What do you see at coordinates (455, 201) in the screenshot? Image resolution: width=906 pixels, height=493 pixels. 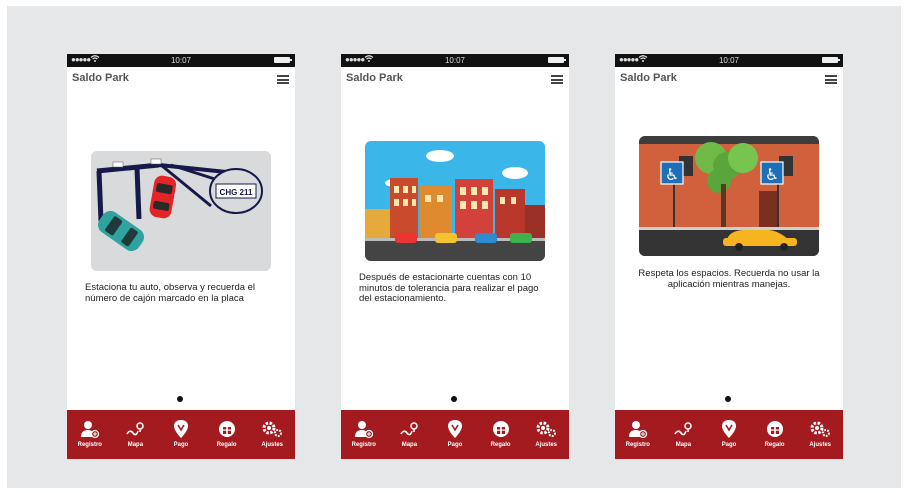 I see `city-street-illustration` at bounding box center [455, 201].